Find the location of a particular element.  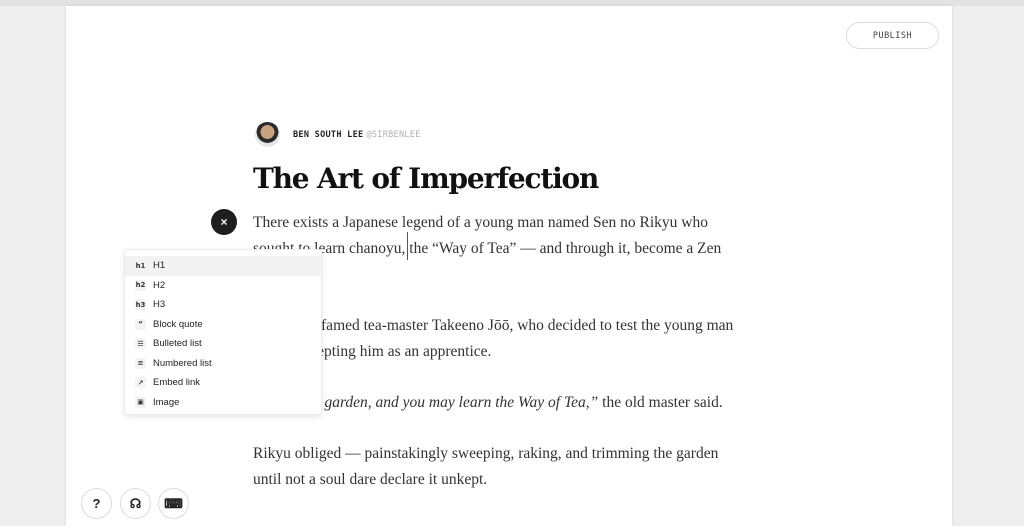

author-handle: @SIRBENLEE is located at coordinates (393, 135).